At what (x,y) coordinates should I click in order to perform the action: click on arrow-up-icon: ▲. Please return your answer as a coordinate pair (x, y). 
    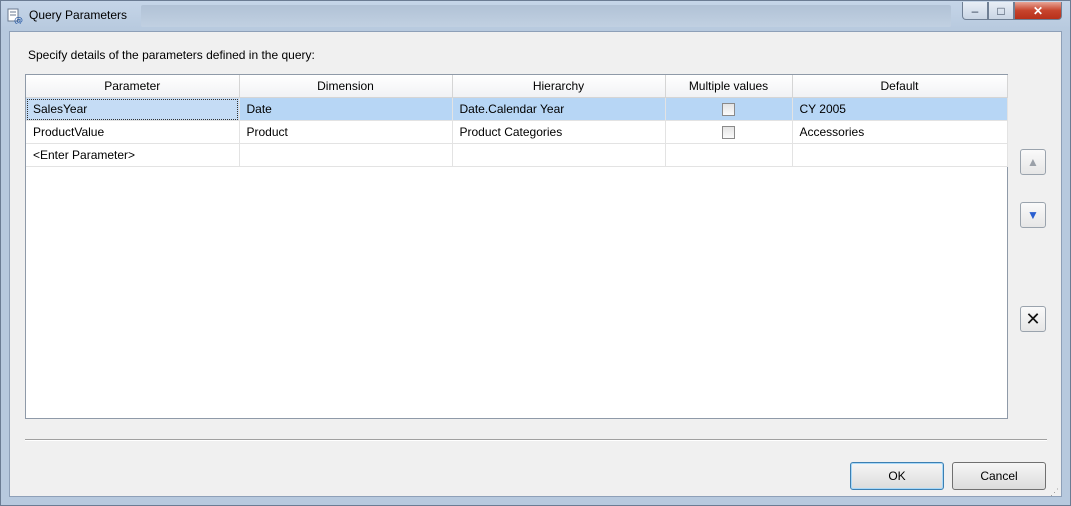
    Looking at the image, I should click on (1033, 162).